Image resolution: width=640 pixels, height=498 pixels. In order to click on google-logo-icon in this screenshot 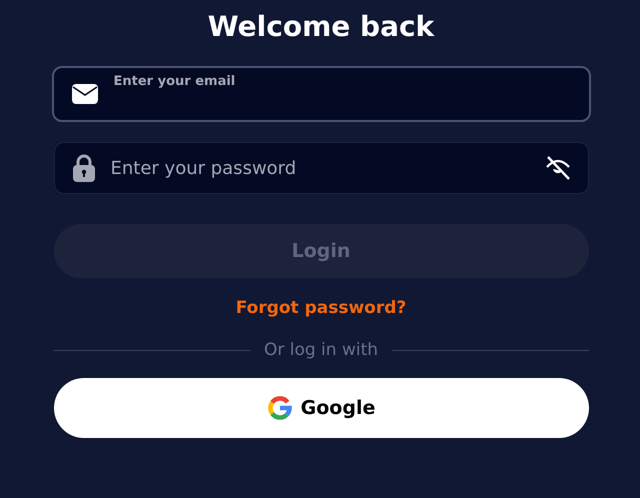, I will do `click(279, 408)`.